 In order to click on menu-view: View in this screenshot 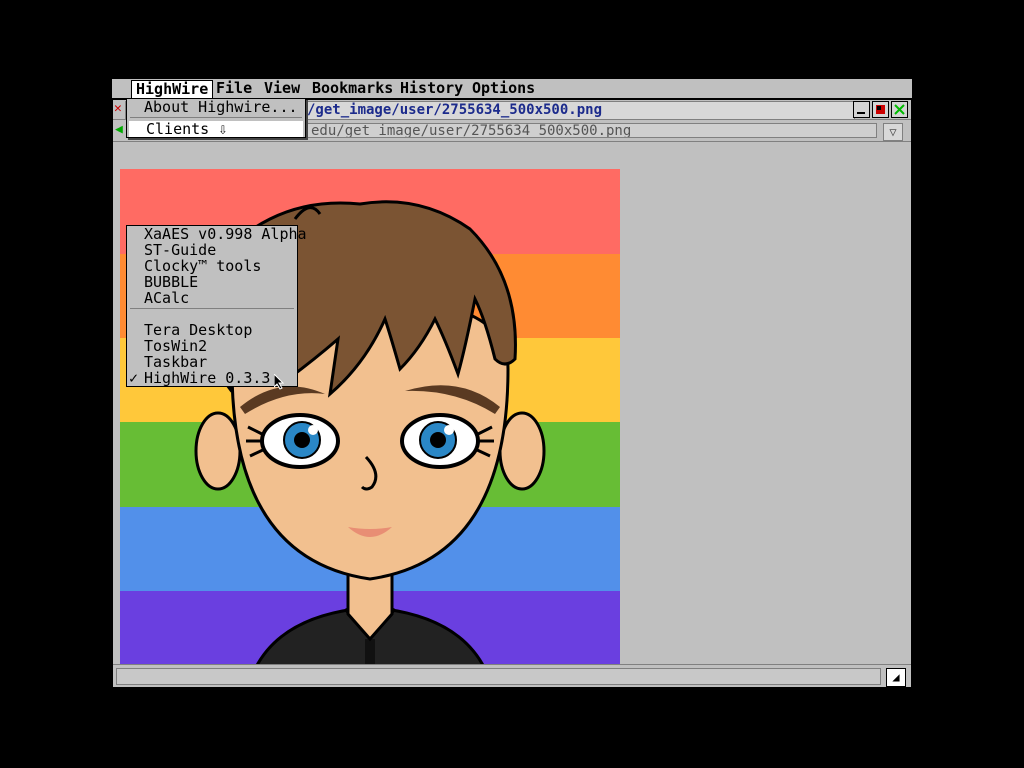, I will do `click(282, 88)`.